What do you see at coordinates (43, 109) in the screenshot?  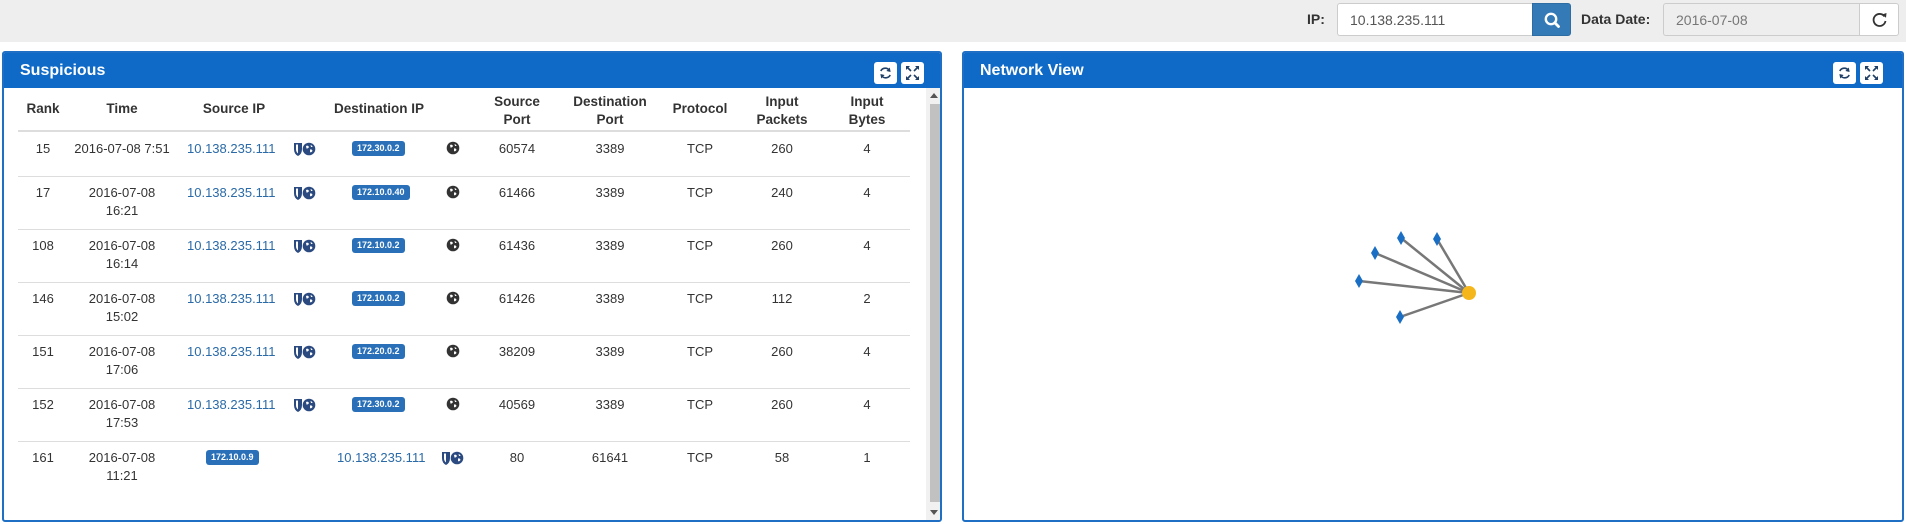 I see `column-header-rank: Rank` at bounding box center [43, 109].